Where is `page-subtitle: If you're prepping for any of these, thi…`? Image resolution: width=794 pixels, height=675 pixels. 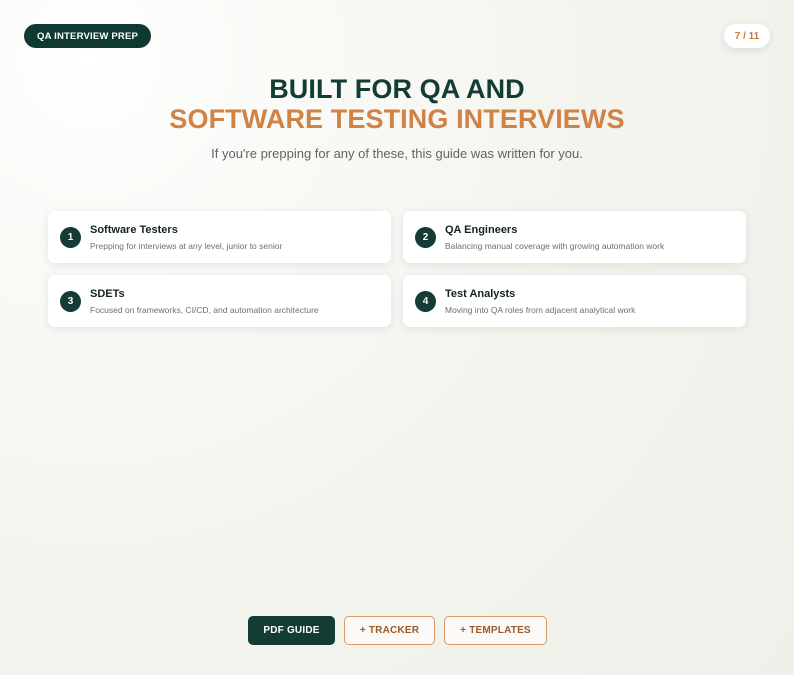 page-subtitle: If you're prepping for any of these, thi… is located at coordinates (397, 153).